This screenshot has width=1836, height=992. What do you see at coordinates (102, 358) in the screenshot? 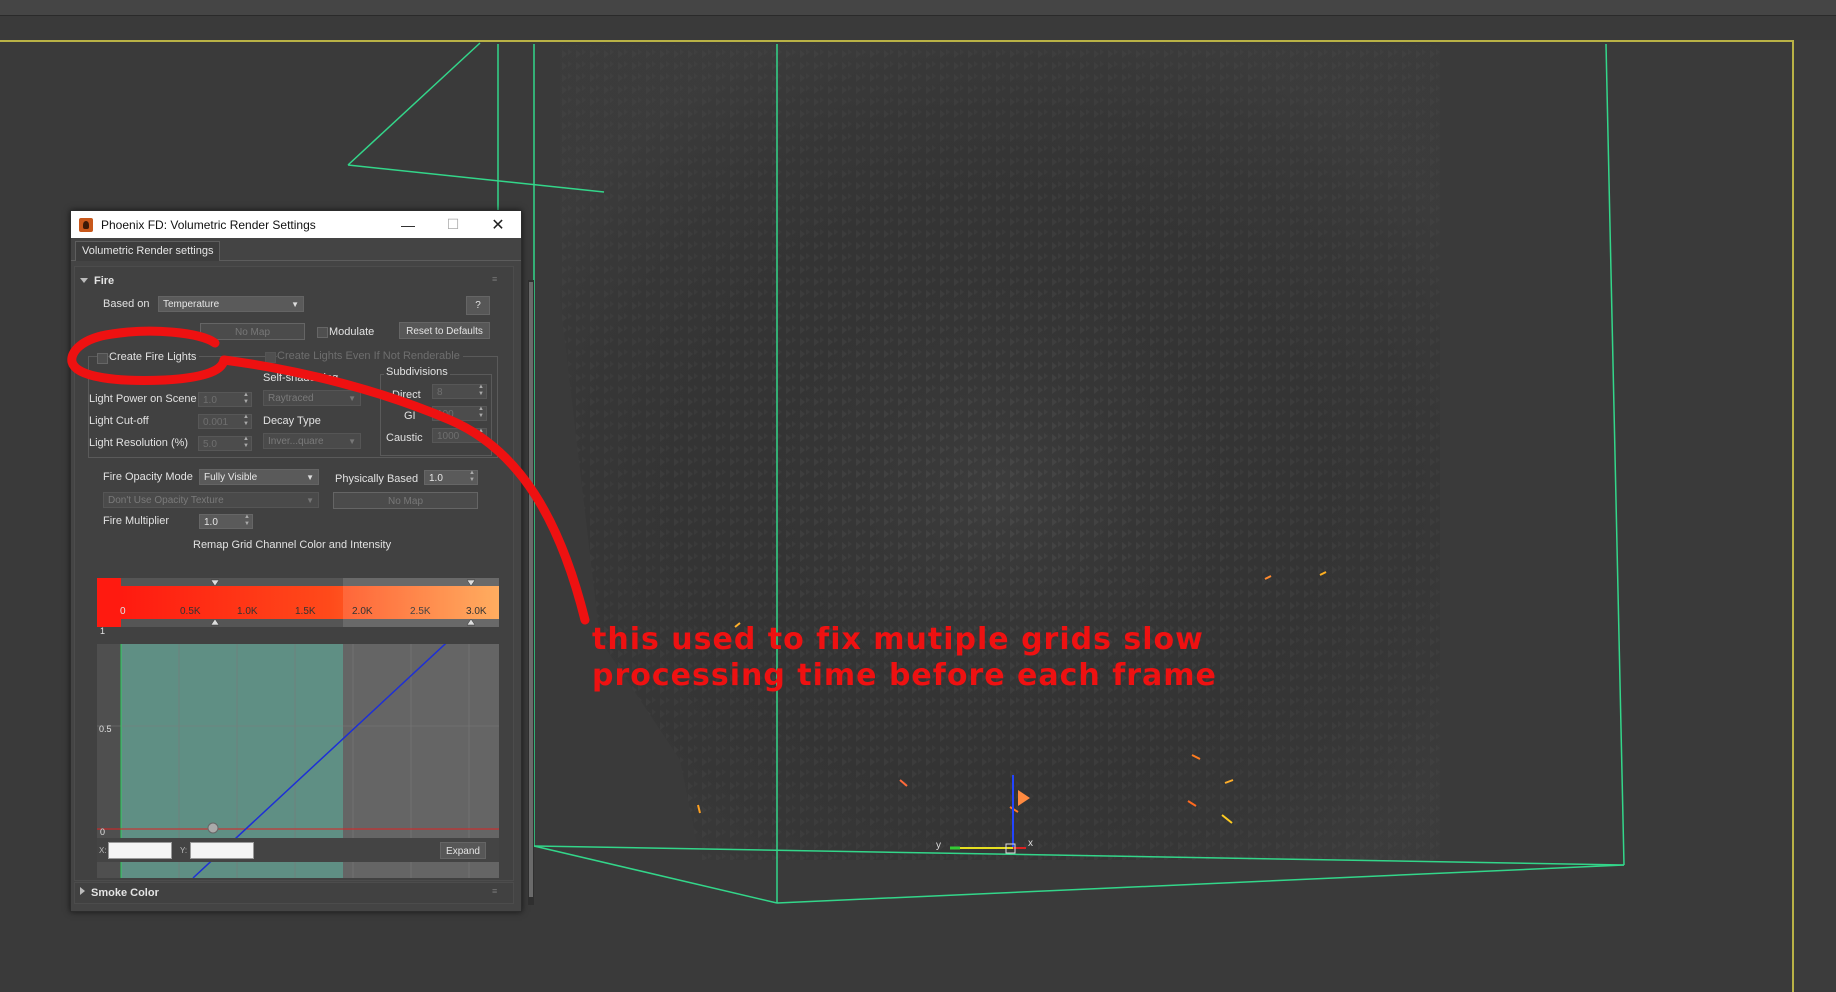
I see `create-fire-lights-checkbox` at bounding box center [102, 358].